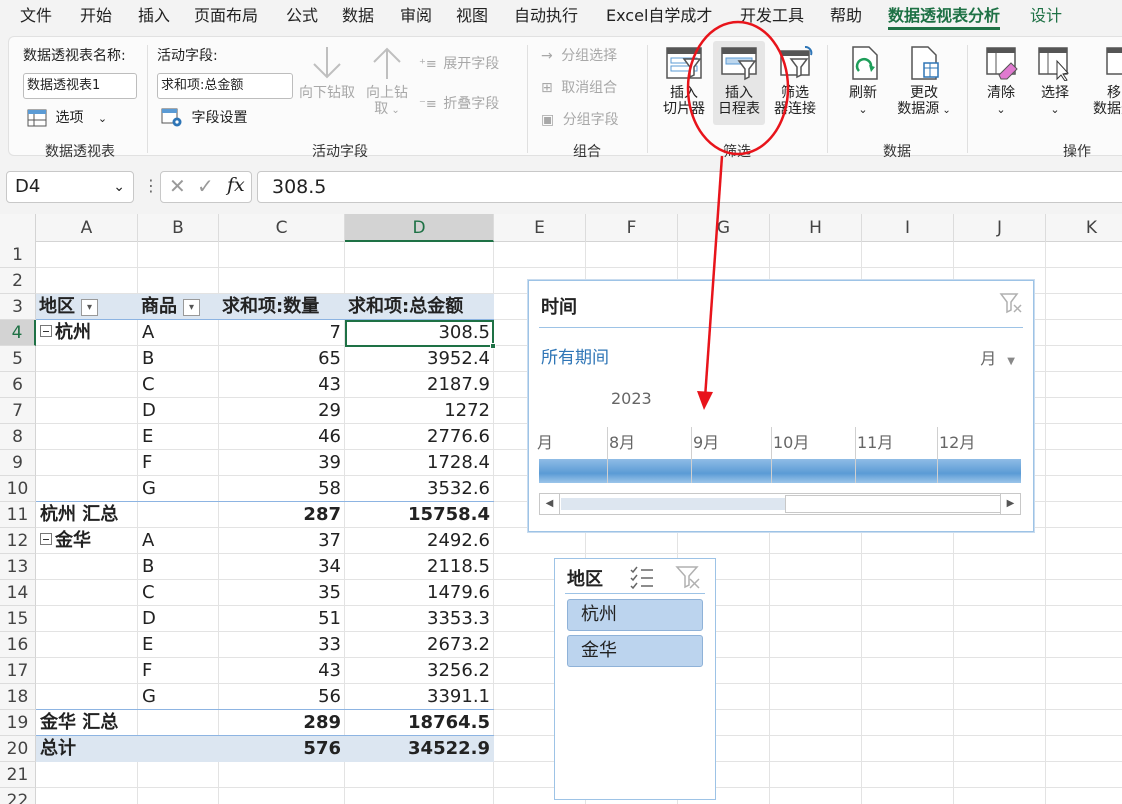  Describe the element at coordinates (18, 723) in the screenshot. I see `row-header-19: 19` at that location.